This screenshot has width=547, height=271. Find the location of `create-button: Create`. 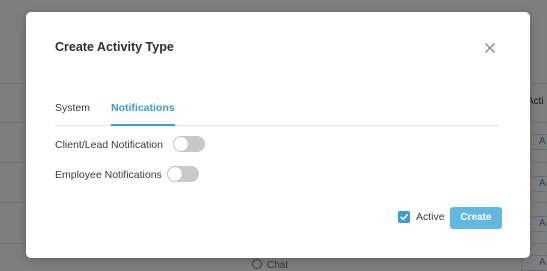

create-button: Create is located at coordinates (476, 218).